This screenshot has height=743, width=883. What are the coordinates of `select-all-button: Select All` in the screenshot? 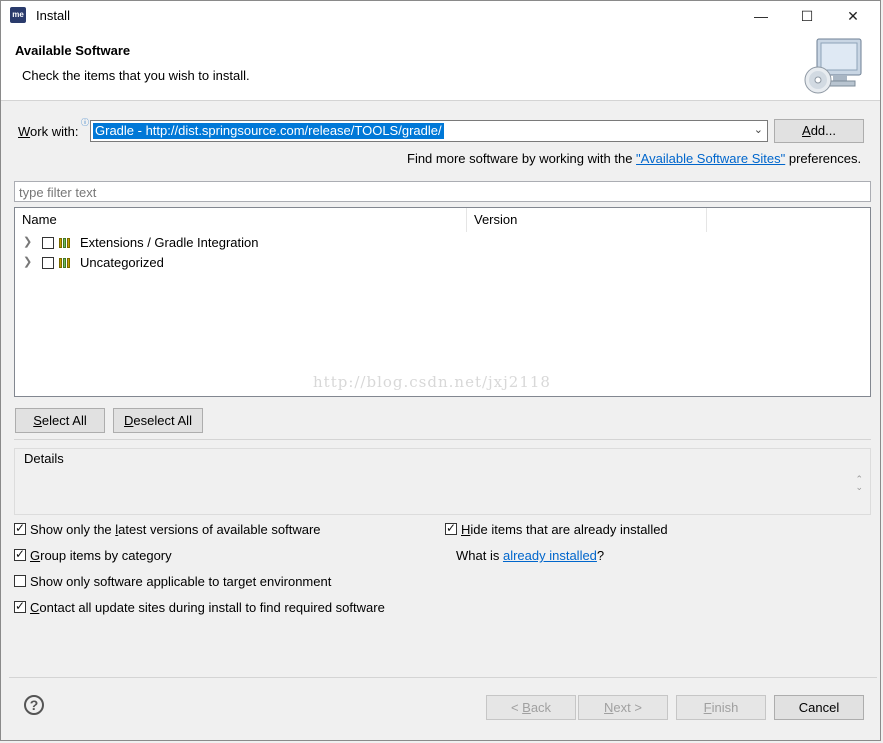 It's located at (60, 420).